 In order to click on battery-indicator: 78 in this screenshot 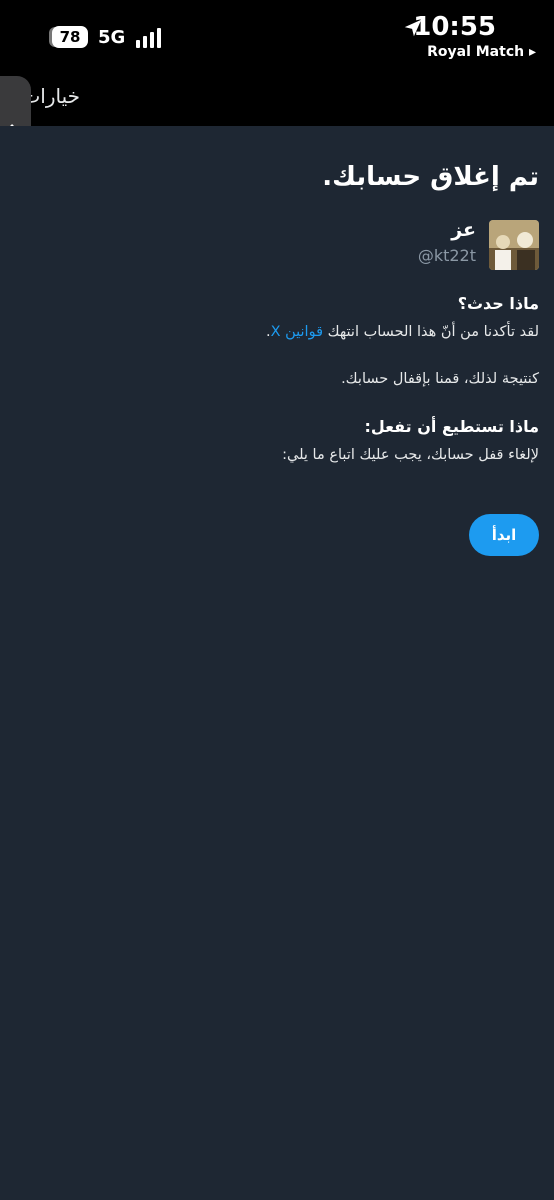, I will do `click(70, 37)`.